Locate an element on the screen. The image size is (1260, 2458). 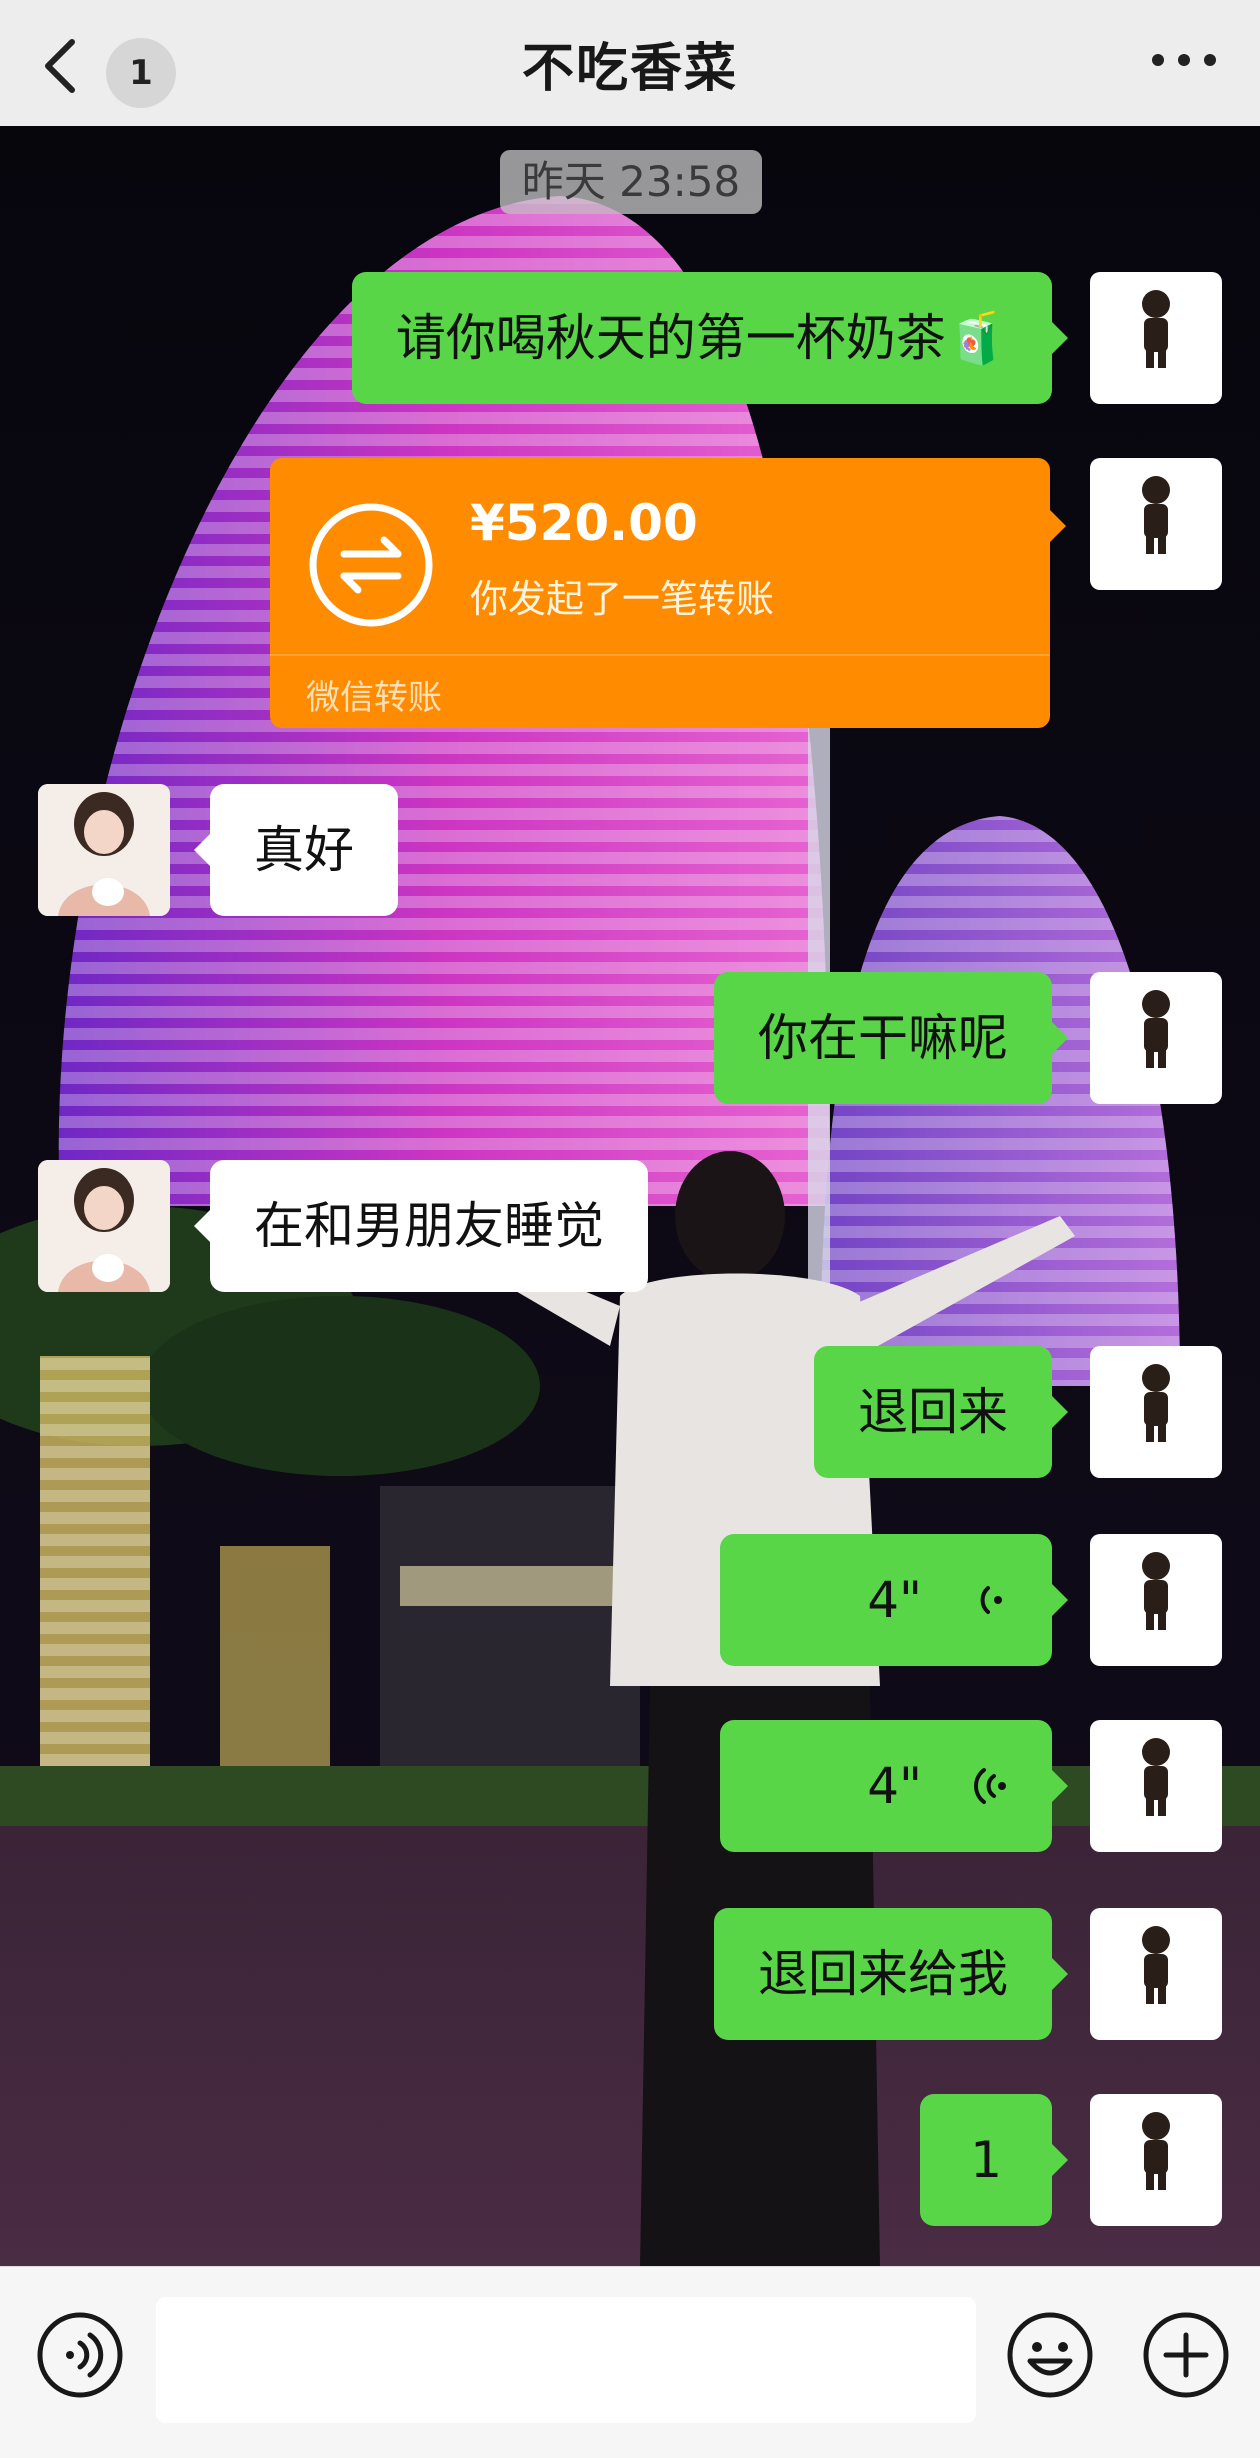
transfer-card: ¥520.00 你发起了一笔转账 微信转账 is located at coordinates (668, 593).